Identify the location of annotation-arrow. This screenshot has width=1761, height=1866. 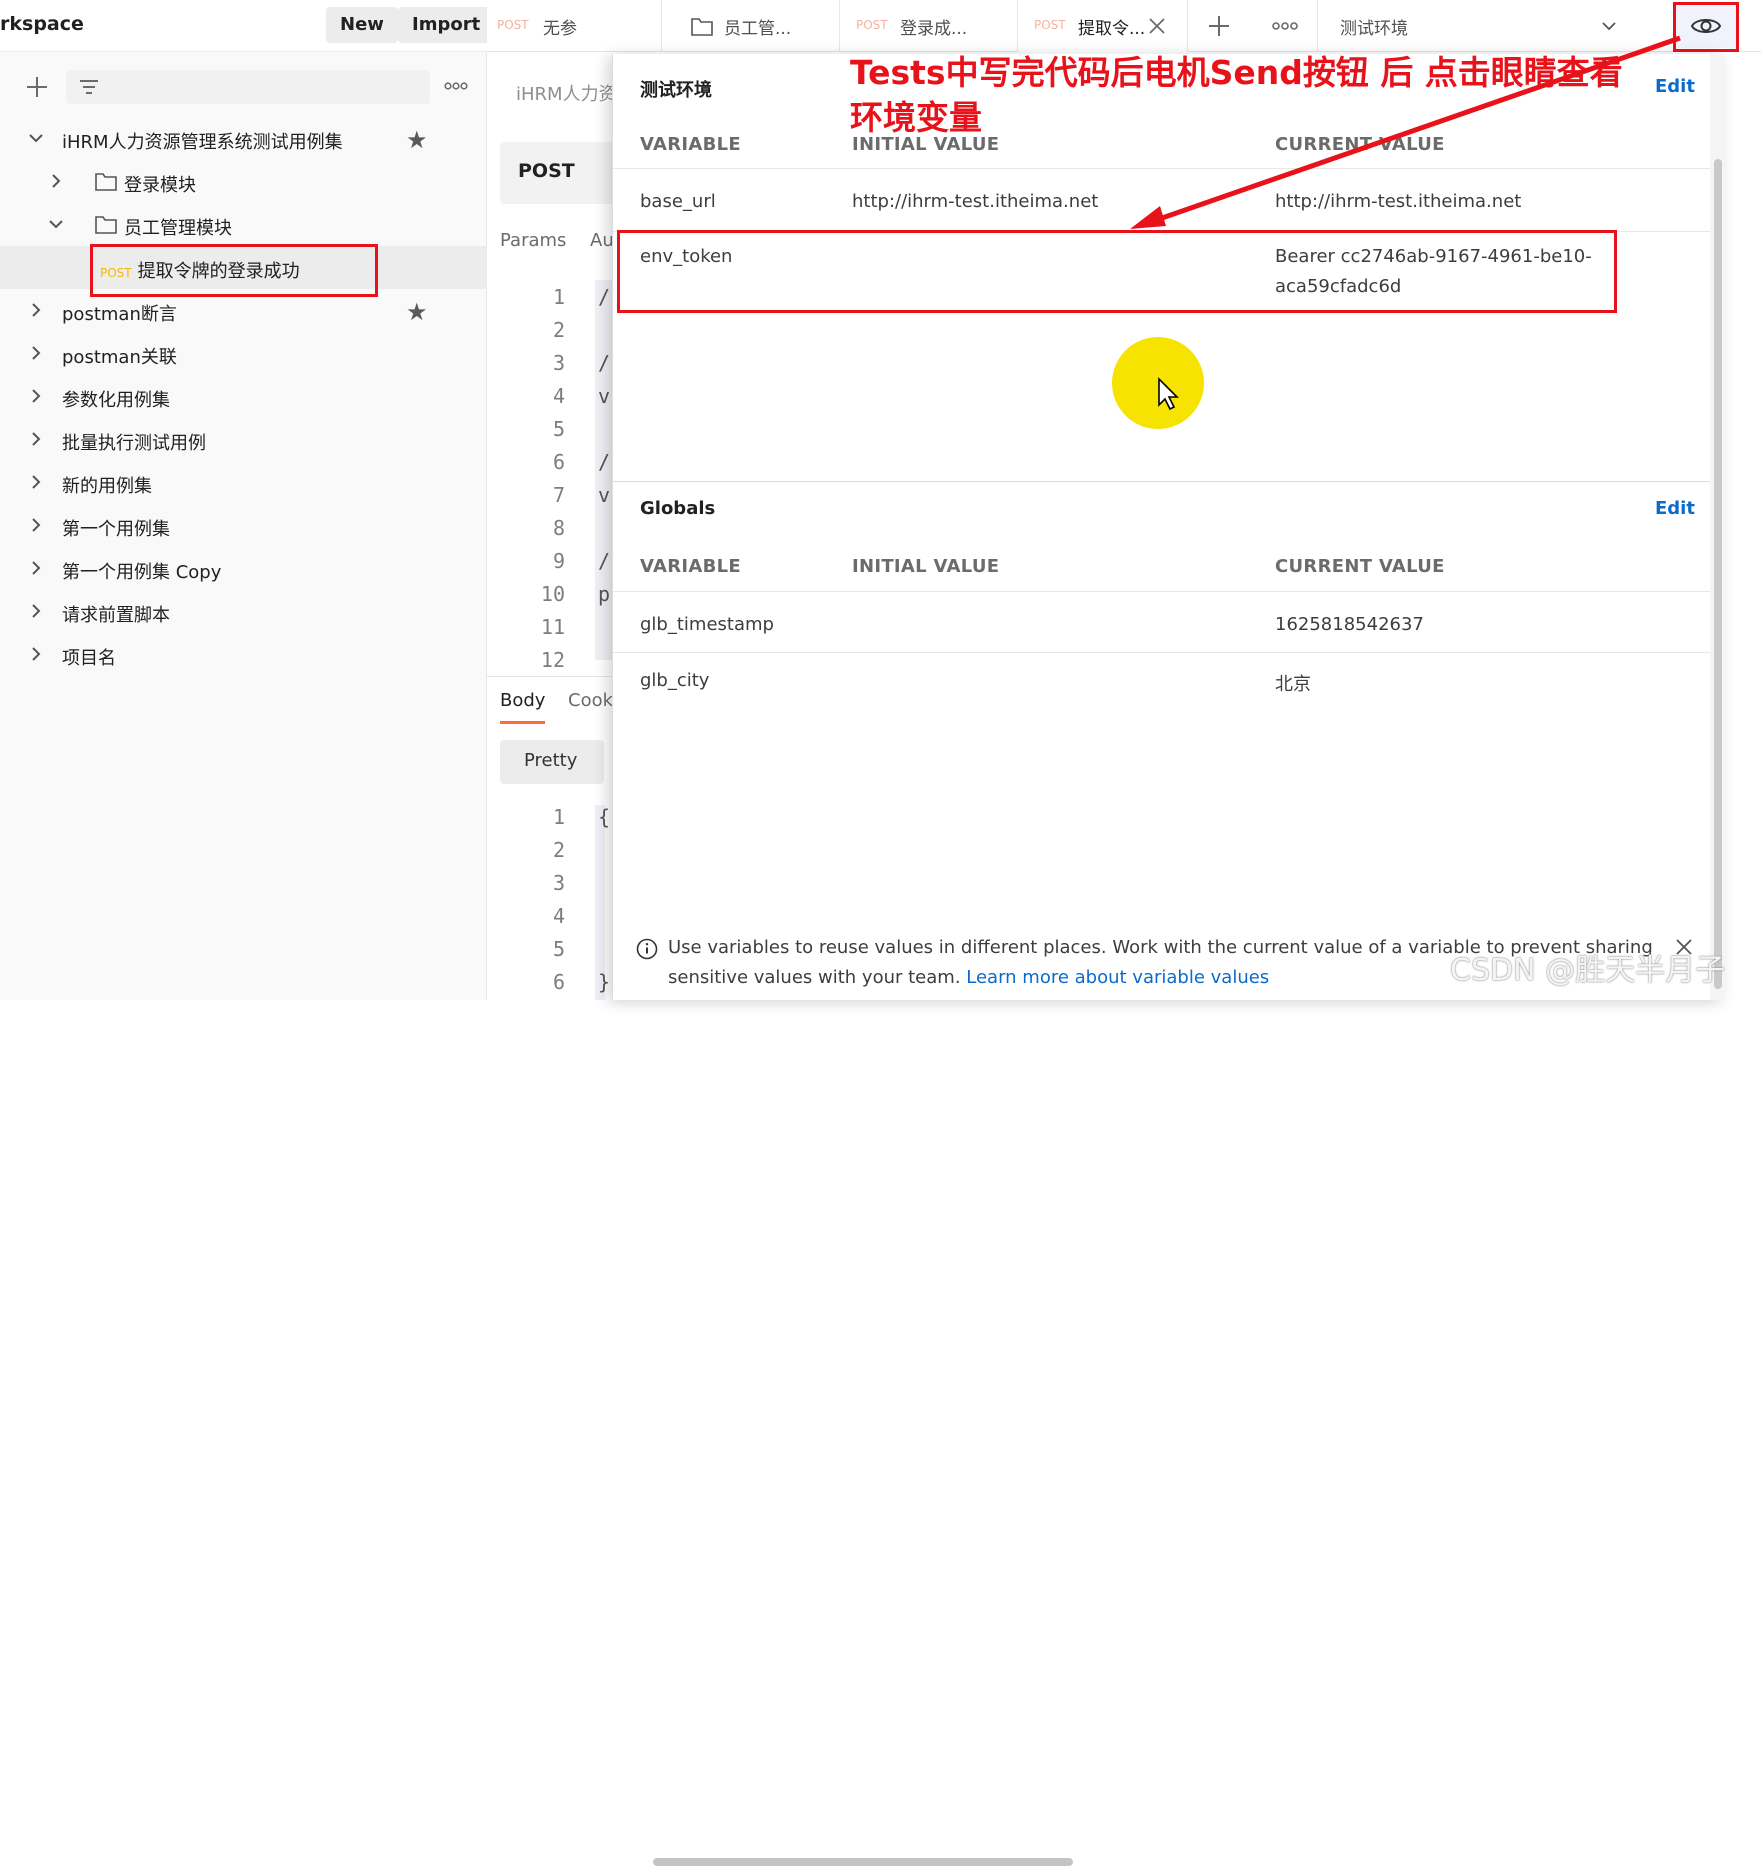
(1405, 132).